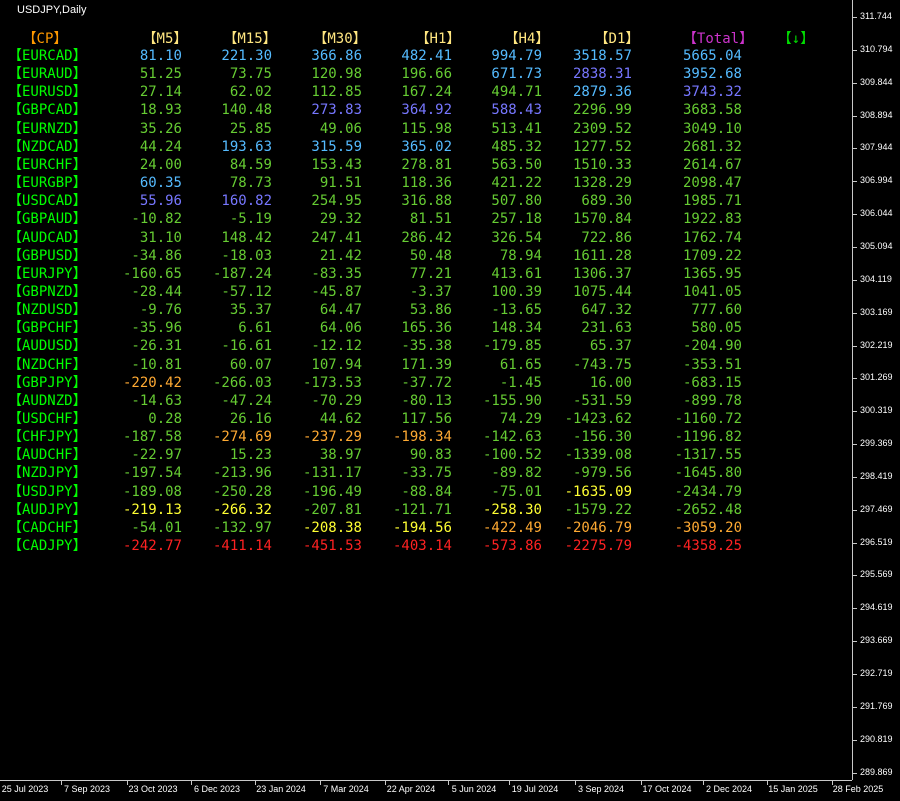  What do you see at coordinates (438, 39) in the screenshot?
I see `header-h1: 【H1】` at bounding box center [438, 39].